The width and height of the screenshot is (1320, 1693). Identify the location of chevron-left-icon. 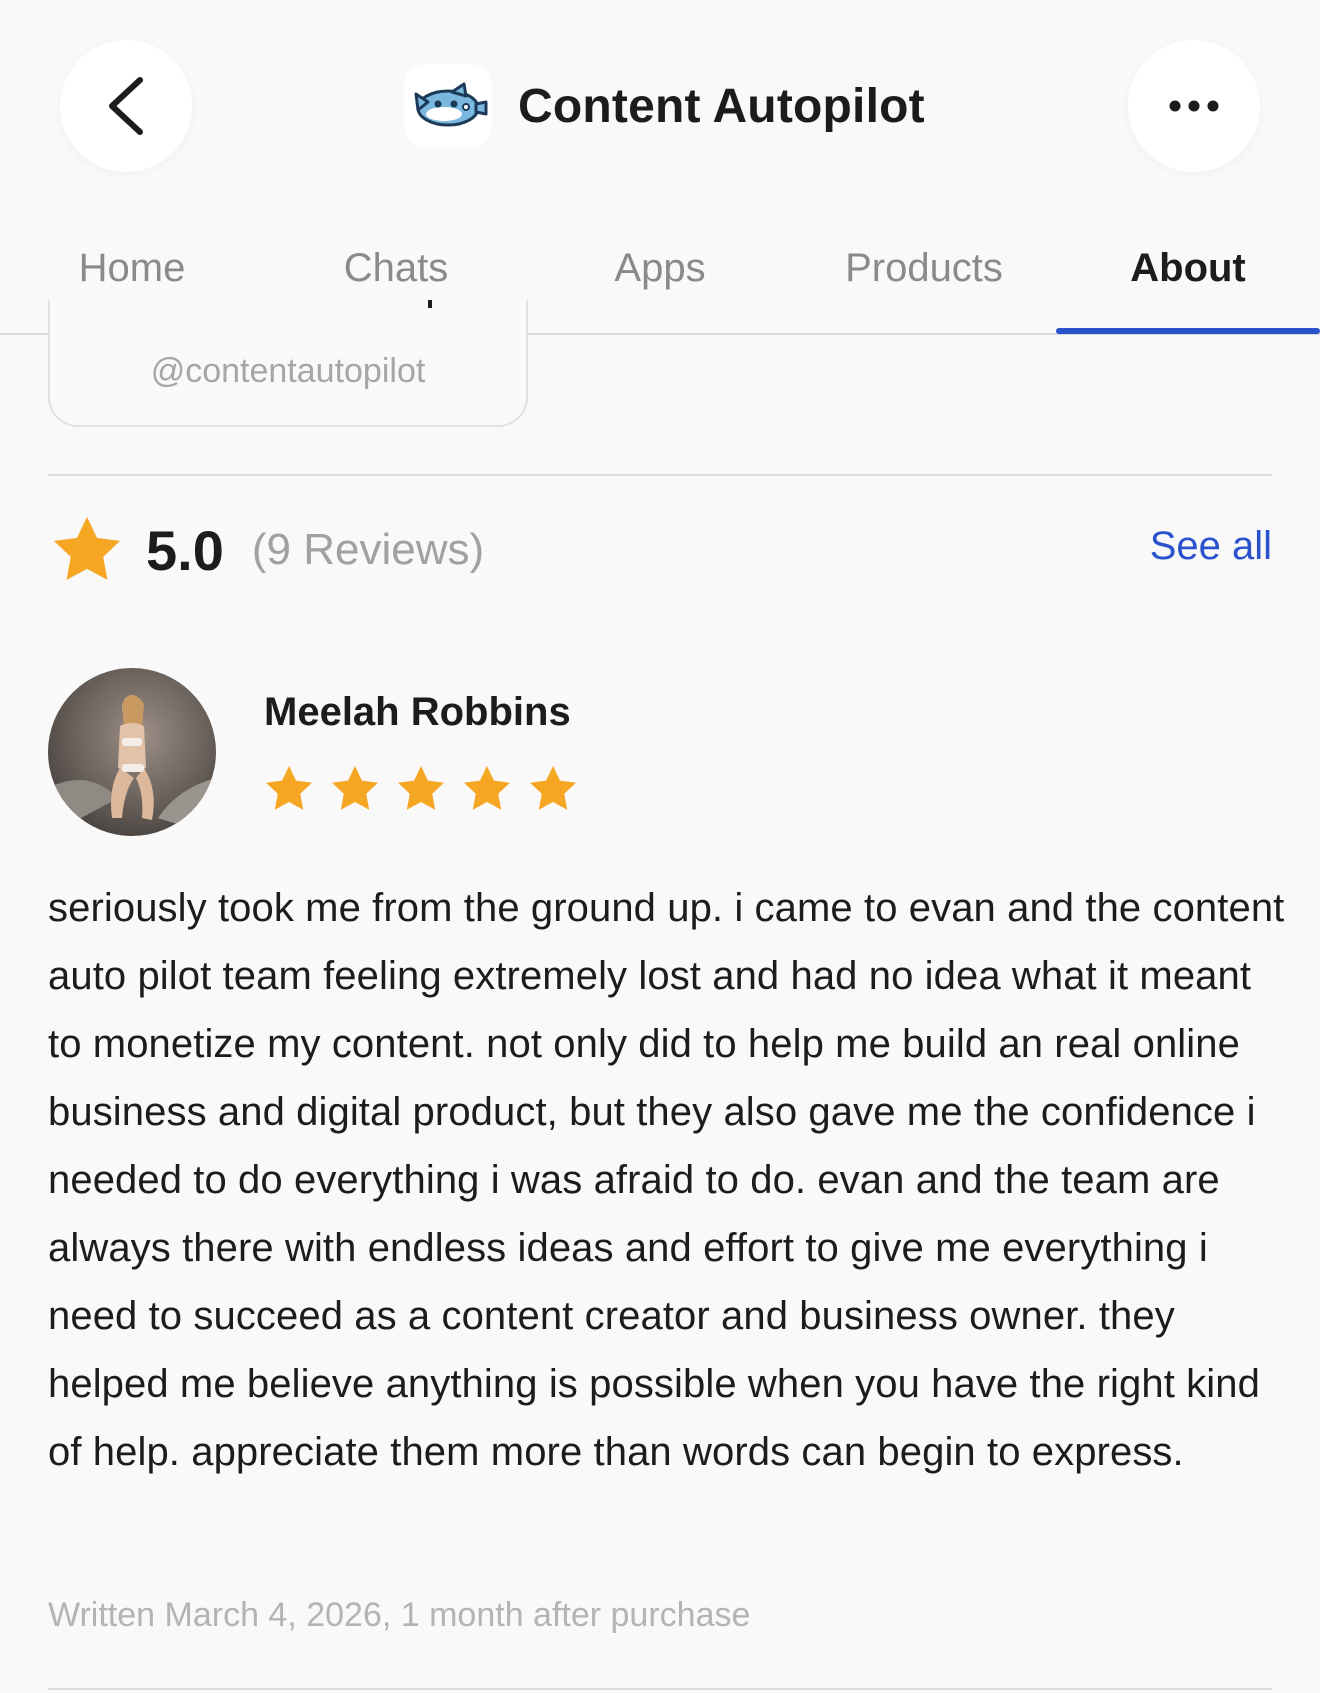
(126, 106).